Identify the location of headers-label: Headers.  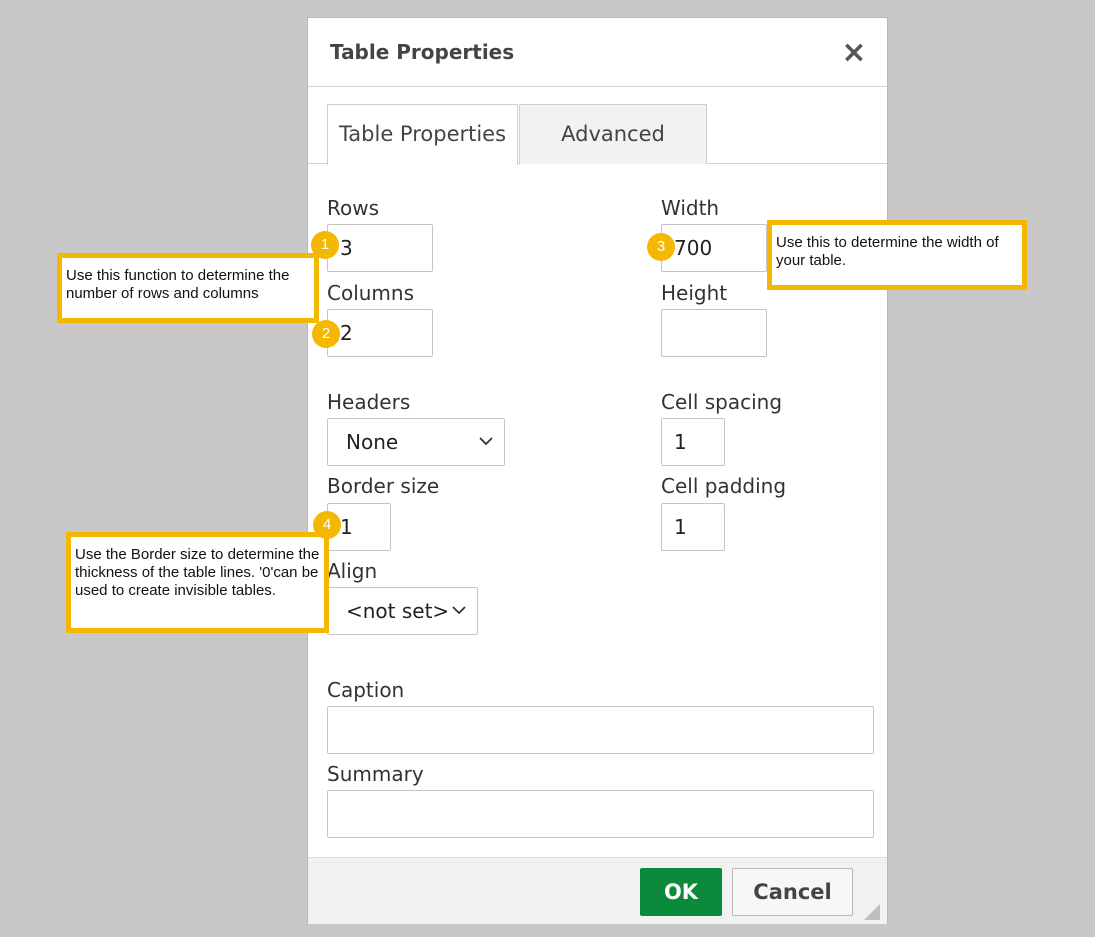
(369, 402).